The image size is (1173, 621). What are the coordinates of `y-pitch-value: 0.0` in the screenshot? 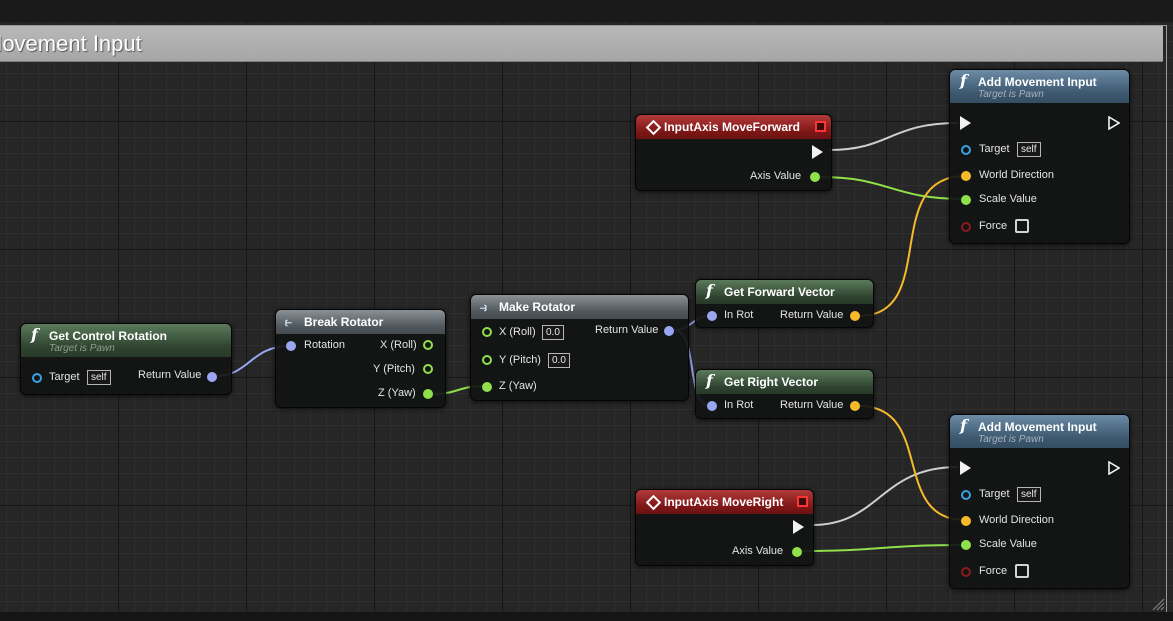 It's located at (559, 360).